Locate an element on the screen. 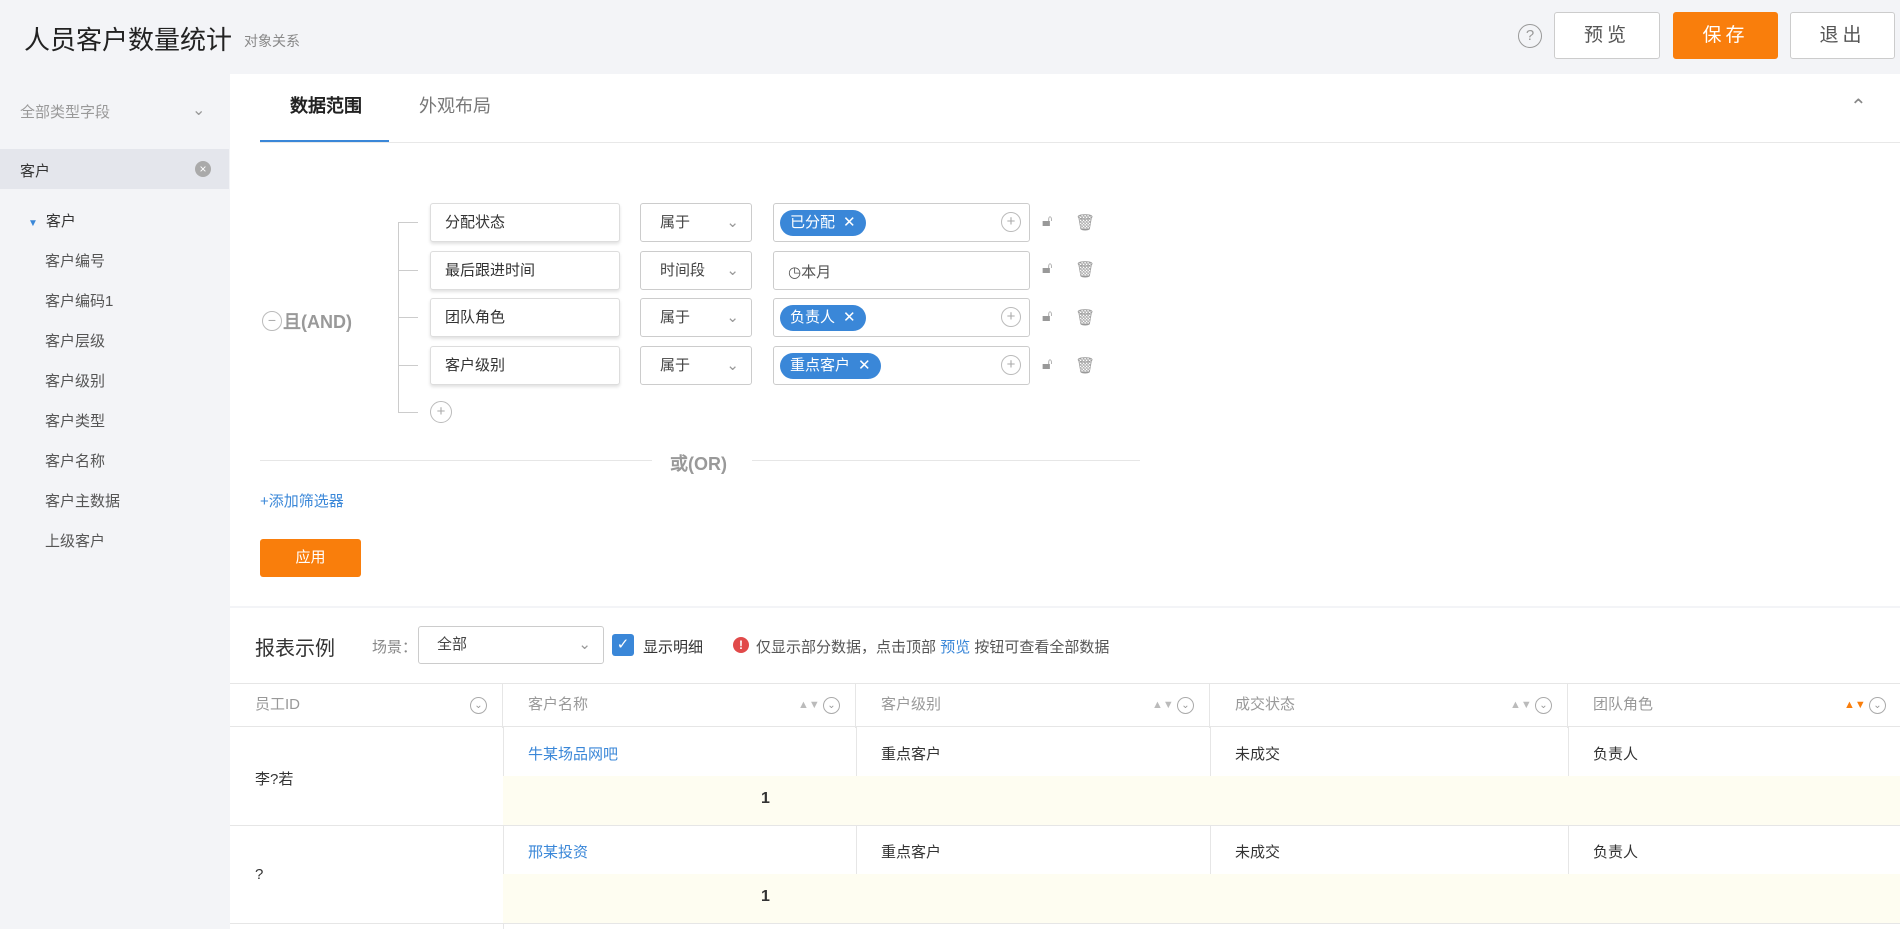 The height and width of the screenshot is (929, 1900). employee-id-cell: ? is located at coordinates (259, 874).